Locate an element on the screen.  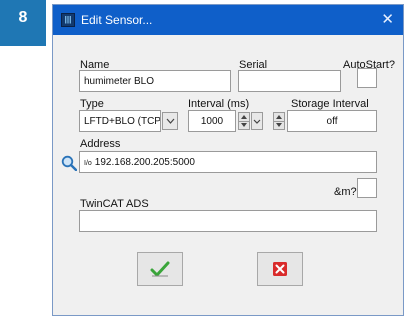
type-dropdown-button is located at coordinates (170, 121).